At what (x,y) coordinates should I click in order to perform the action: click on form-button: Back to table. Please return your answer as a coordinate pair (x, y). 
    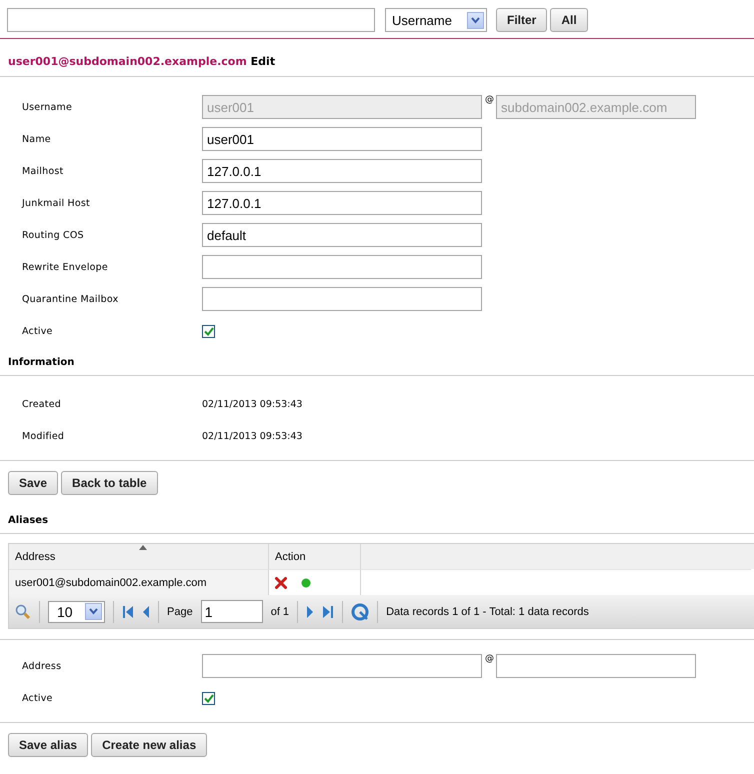
    Looking at the image, I should click on (109, 483).